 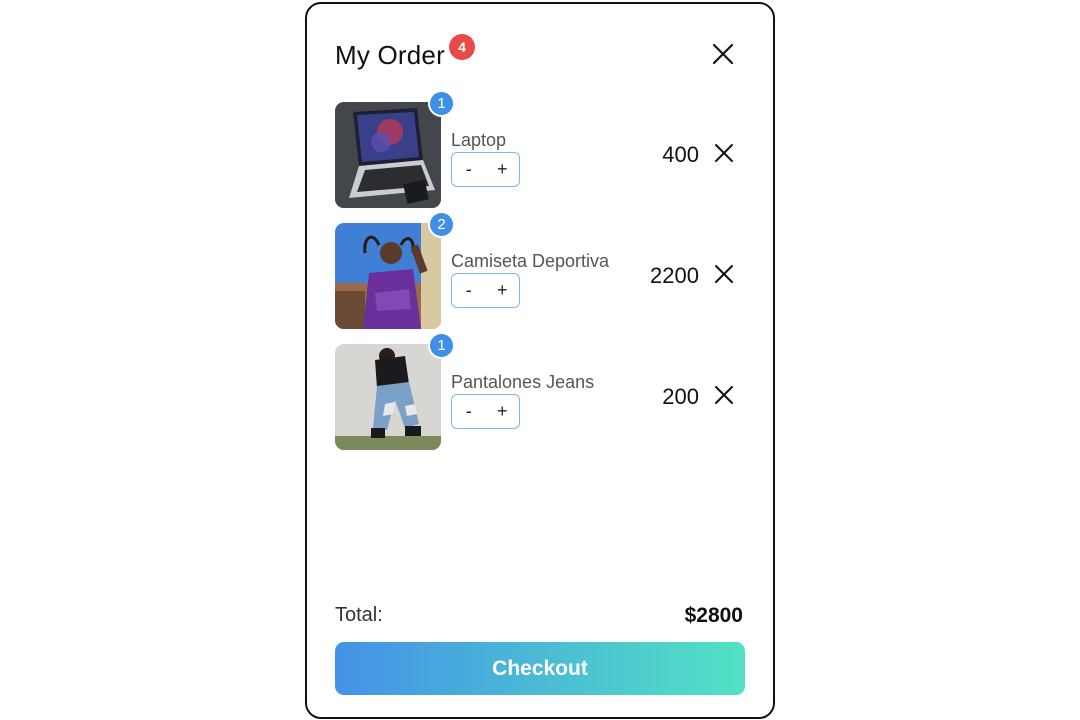 I want to click on close-icon, so click(x=723, y=54).